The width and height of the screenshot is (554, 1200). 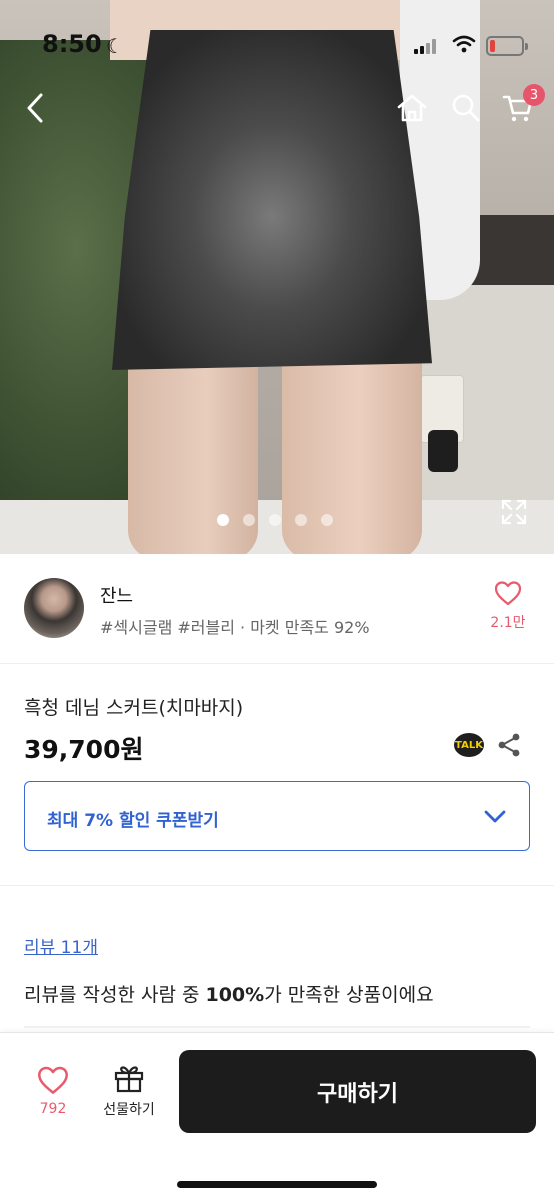 I want to click on home-button, so click(x=412, y=108).